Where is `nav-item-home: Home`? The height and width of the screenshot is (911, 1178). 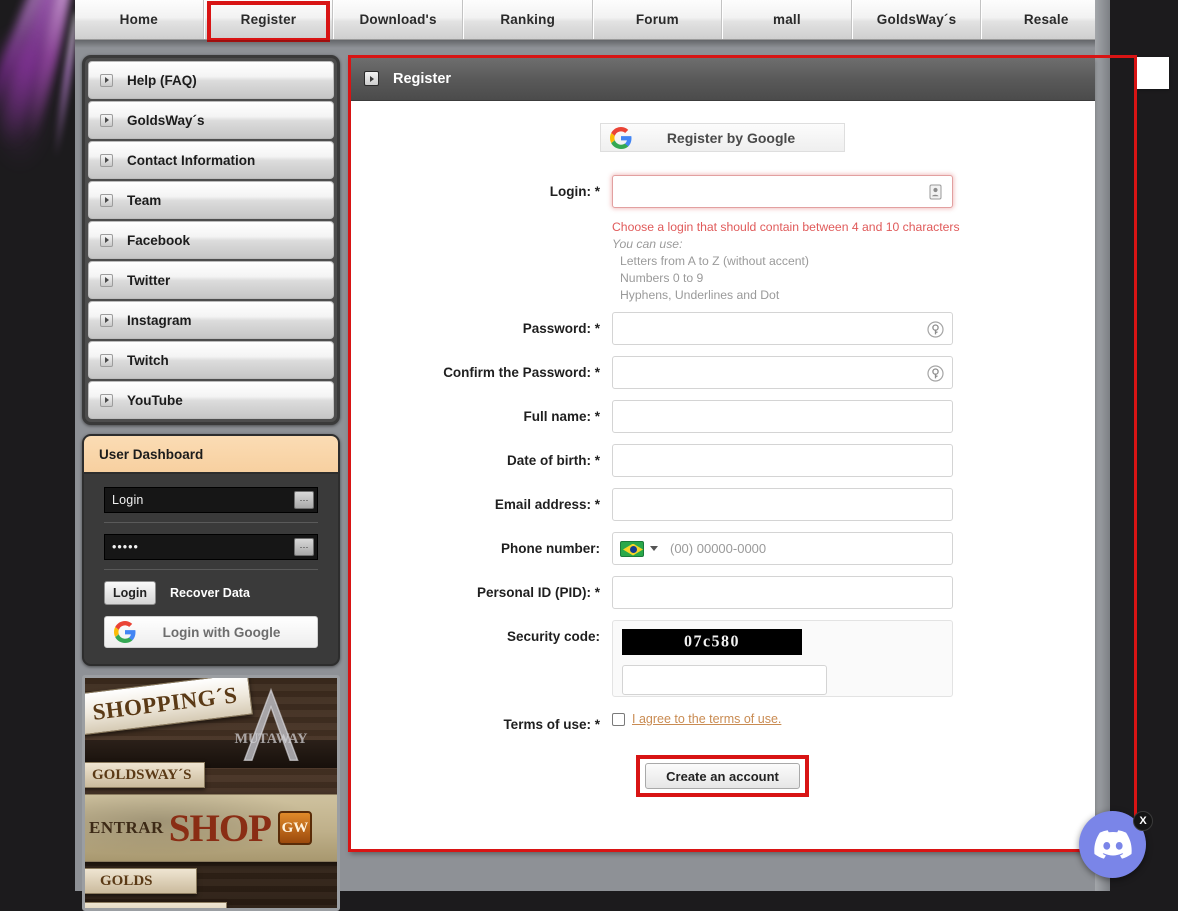 nav-item-home: Home is located at coordinates (139, 19).